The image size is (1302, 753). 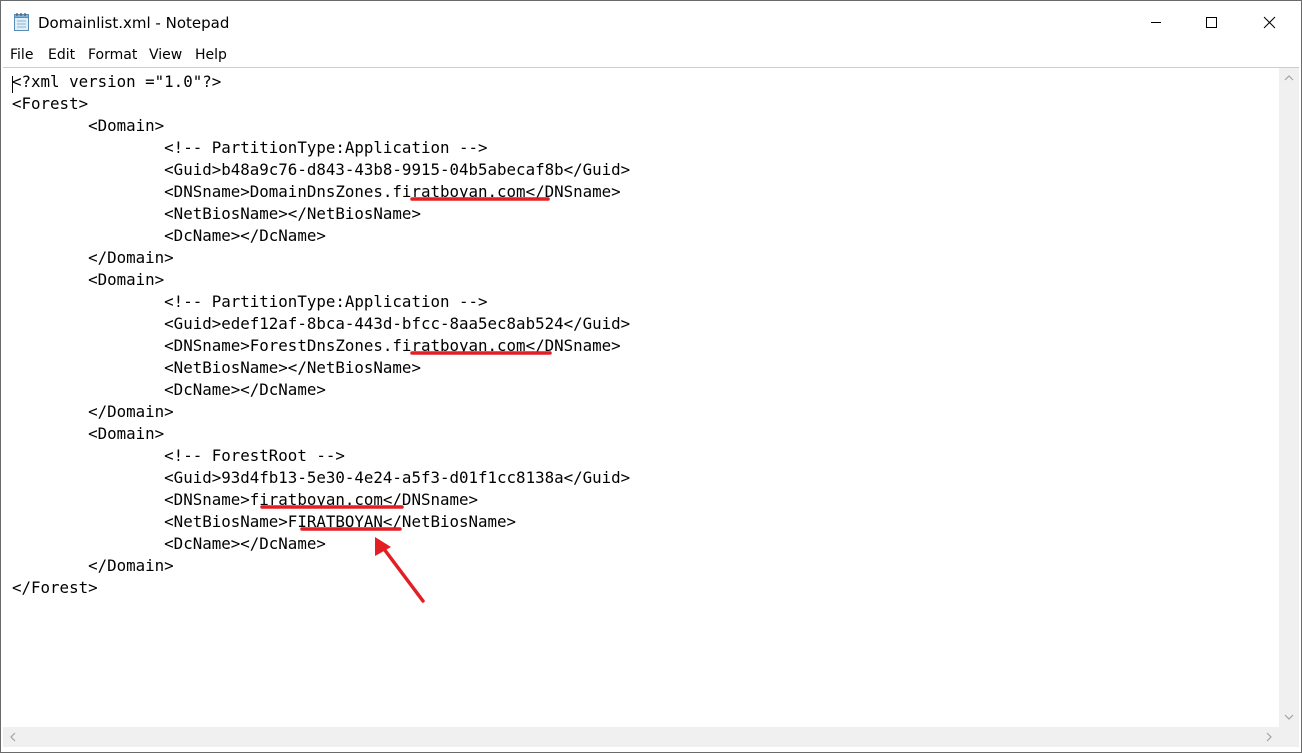 I want to click on scroll-down-icon, so click(x=1289, y=717).